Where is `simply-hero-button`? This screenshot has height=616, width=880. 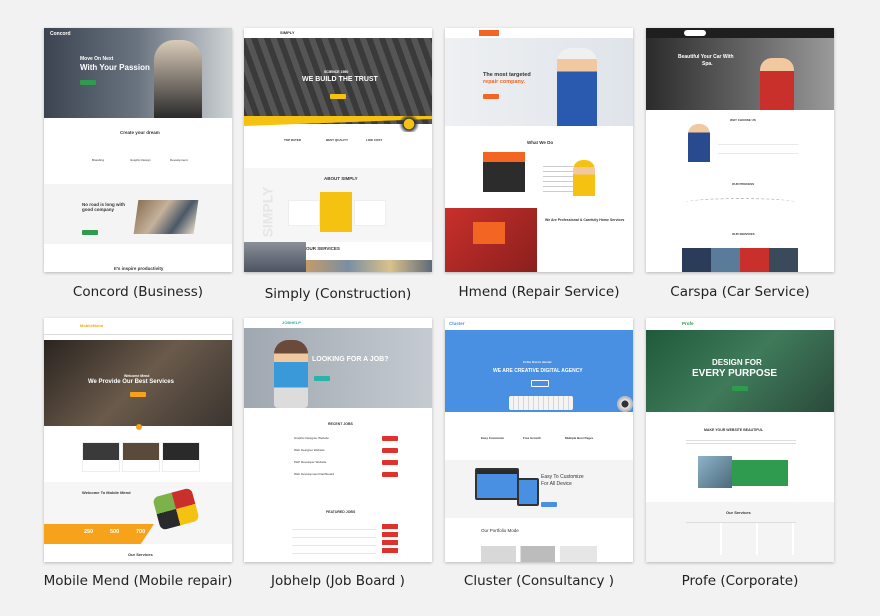 simply-hero-button is located at coordinates (338, 96).